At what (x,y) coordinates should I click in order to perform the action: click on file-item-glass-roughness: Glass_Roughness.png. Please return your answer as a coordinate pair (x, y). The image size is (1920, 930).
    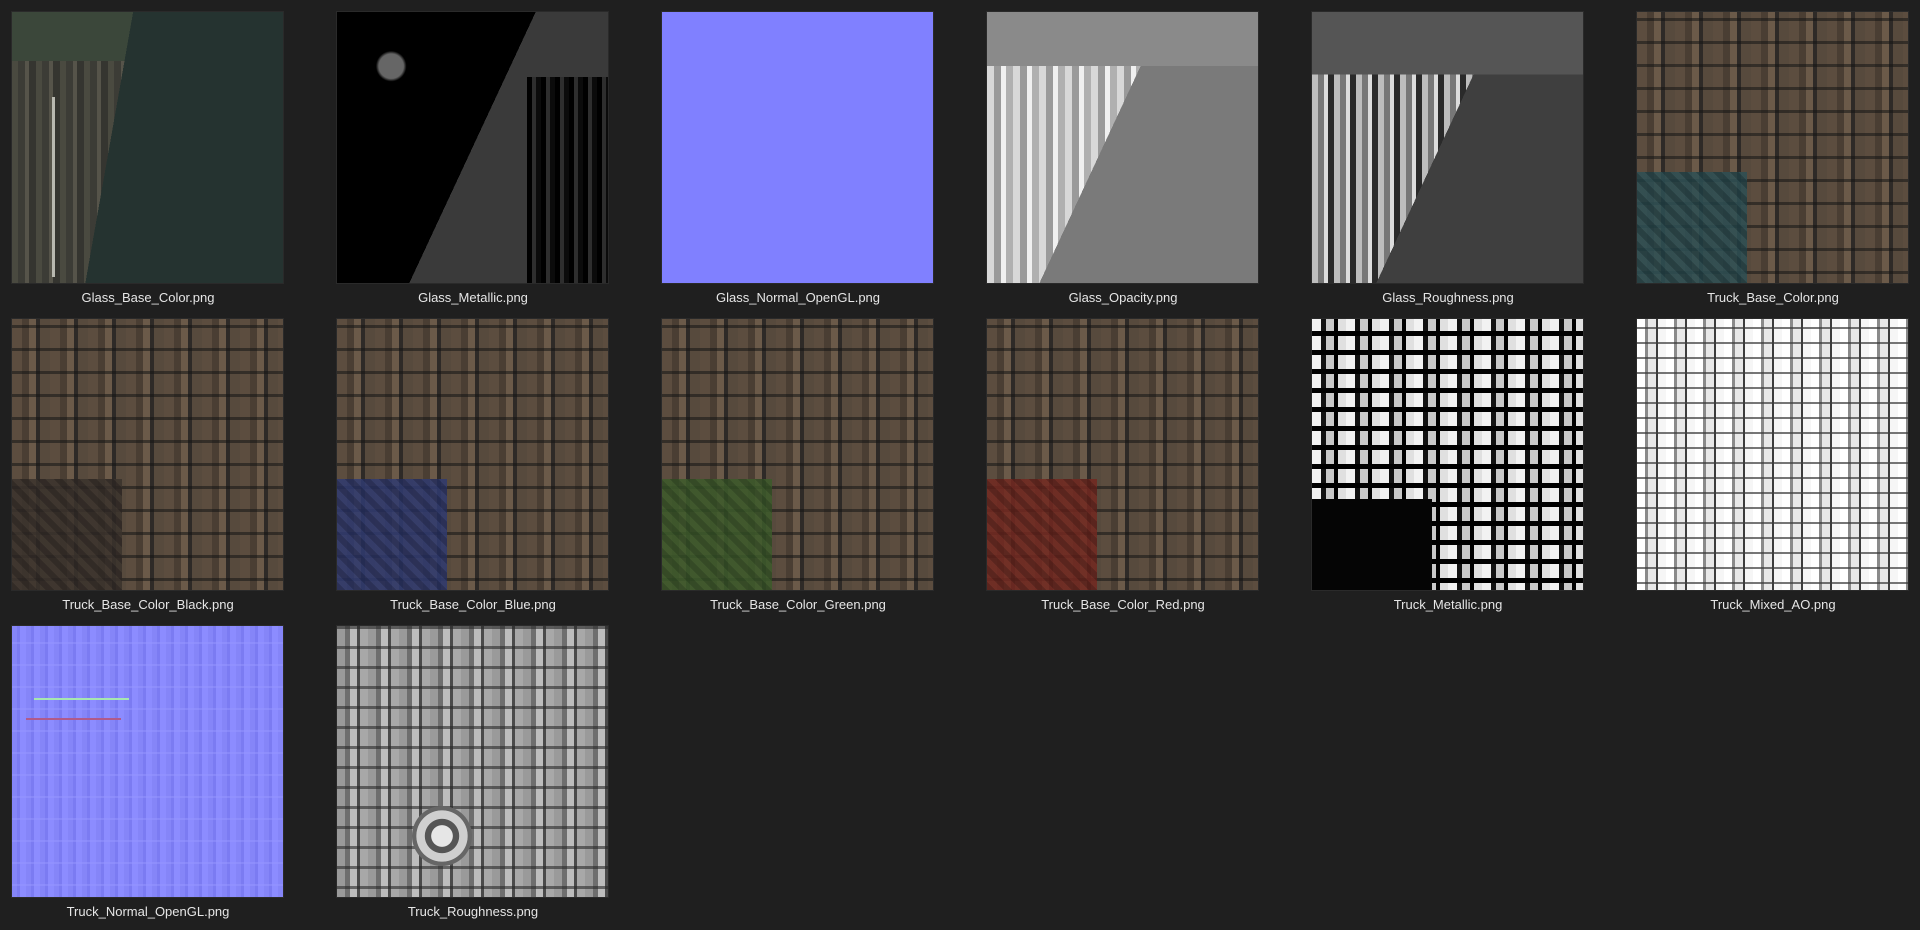
    Looking at the image, I should click on (1450, 152).